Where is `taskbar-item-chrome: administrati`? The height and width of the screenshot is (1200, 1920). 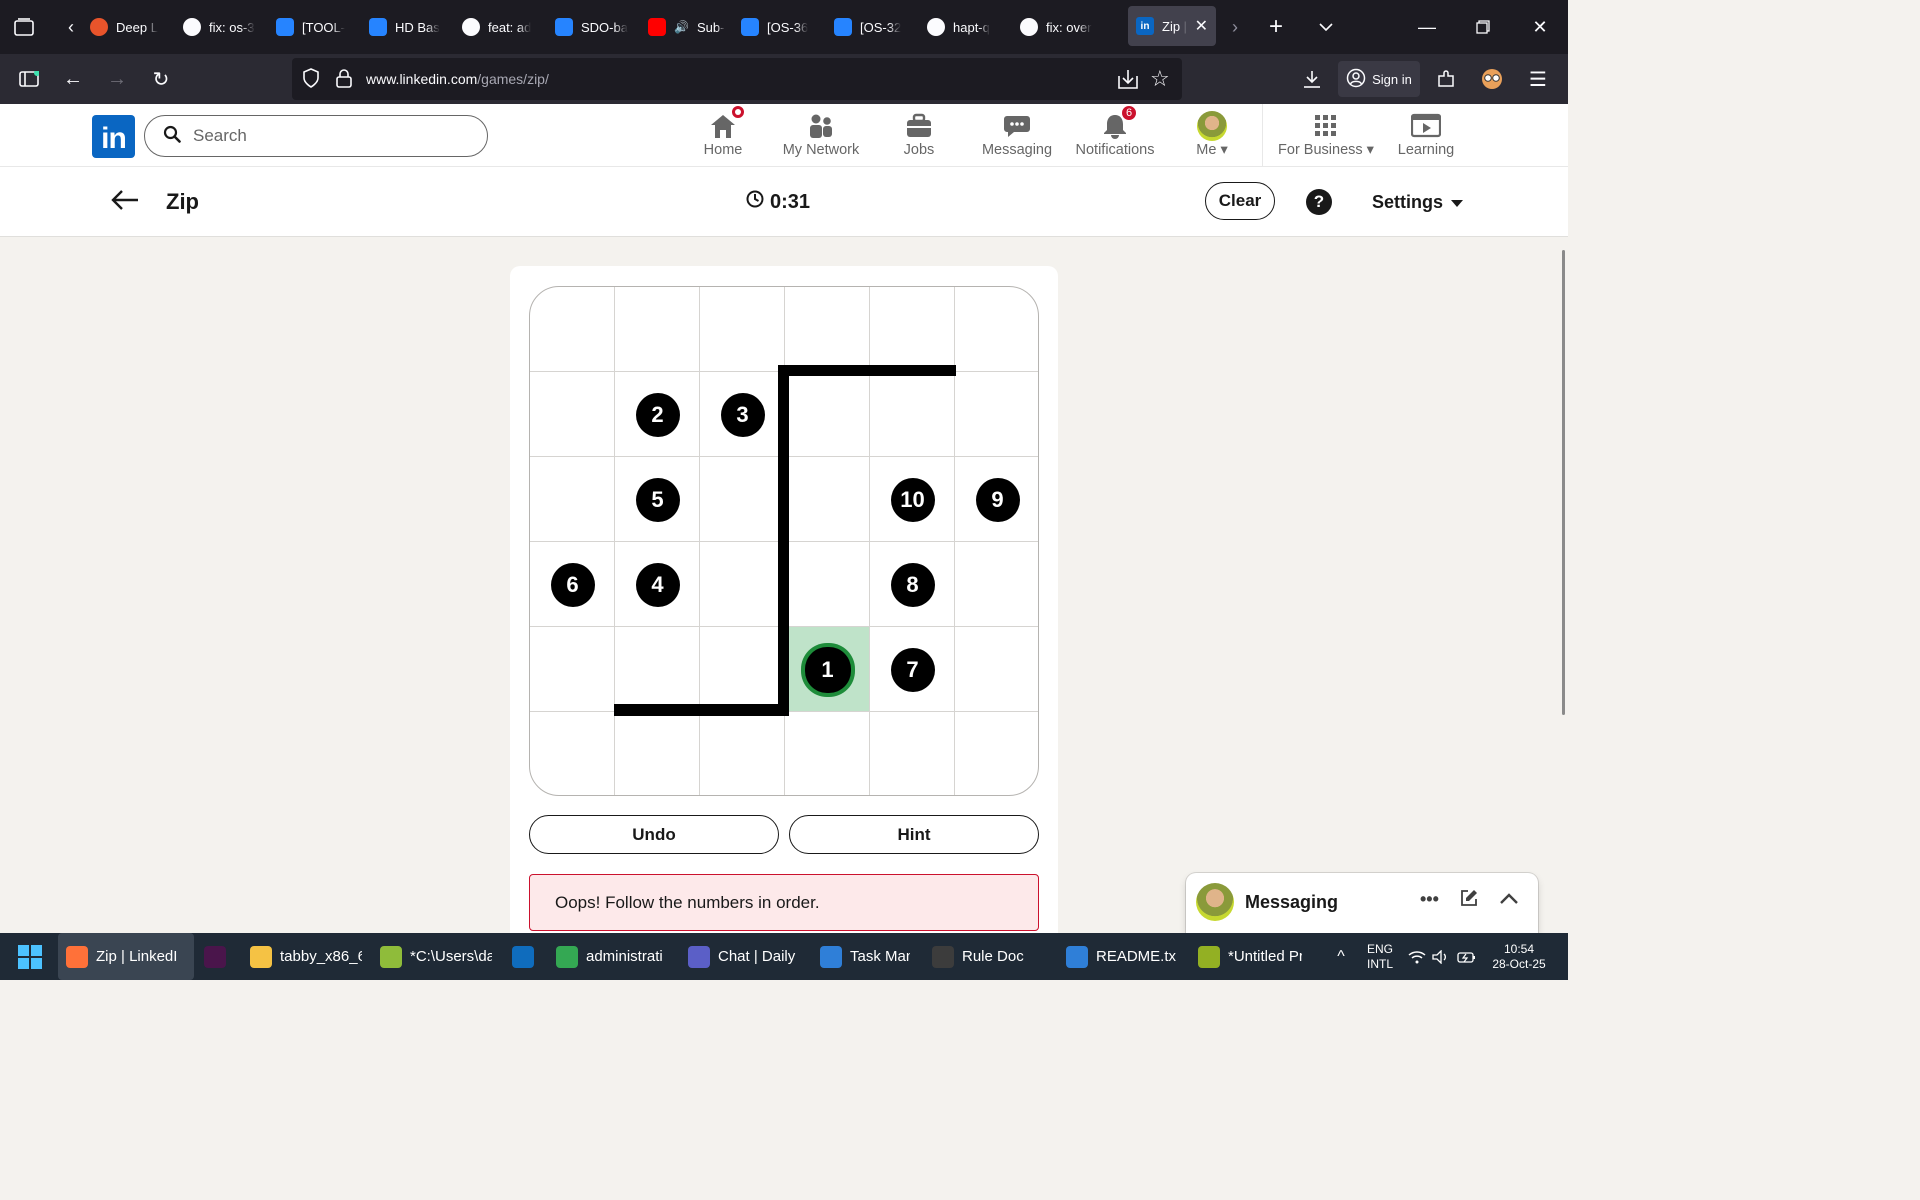 taskbar-item-chrome: administrati is located at coordinates (607, 956).